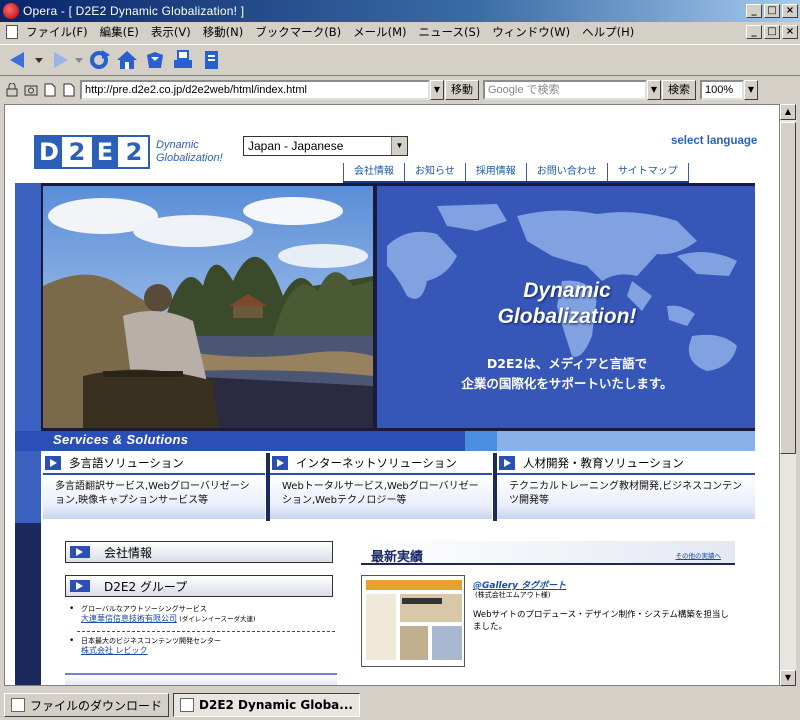 The width and height of the screenshot is (800, 720). I want to click on service-header: 人材開発・教育ソリューション, so click(626, 464).